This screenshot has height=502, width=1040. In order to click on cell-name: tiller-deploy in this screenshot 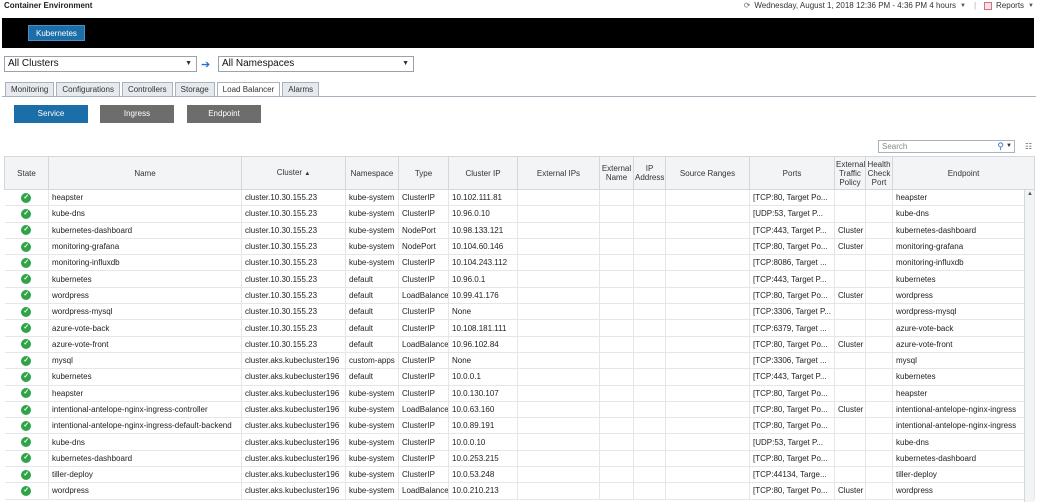, I will do `click(145, 475)`.